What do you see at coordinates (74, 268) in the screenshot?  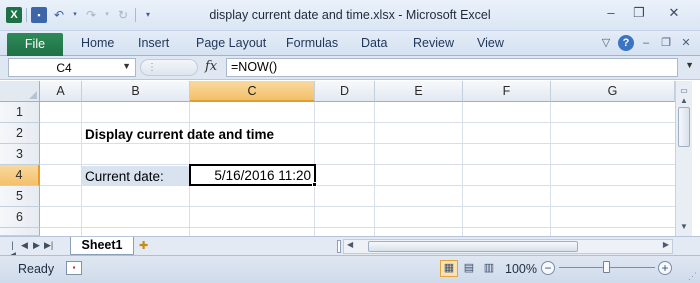 I see `macro-recording-icon: ▪` at bounding box center [74, 268].